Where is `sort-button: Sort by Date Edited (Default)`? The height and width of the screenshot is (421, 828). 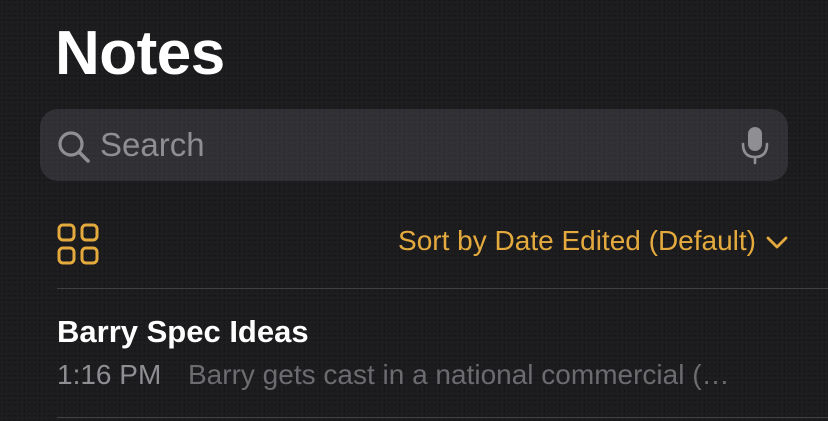 sort-button: Sort by Date Edited (Default) is located at coordinates (593, 241).